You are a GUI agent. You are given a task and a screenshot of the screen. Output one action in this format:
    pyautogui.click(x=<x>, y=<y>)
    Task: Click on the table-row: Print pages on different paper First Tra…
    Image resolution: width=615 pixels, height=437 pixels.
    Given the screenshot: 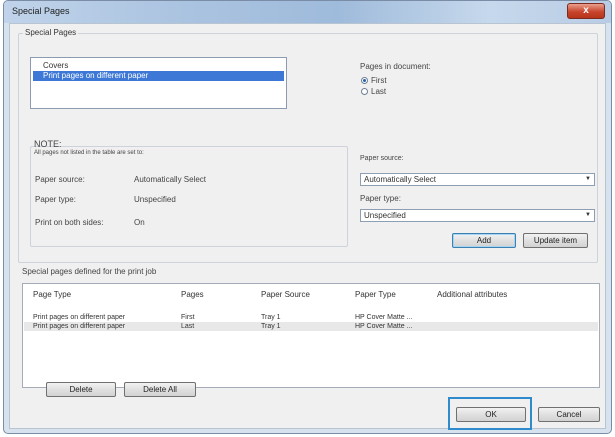 What is the action you would take?
    pyautogui.click(x=311, y=317)
    